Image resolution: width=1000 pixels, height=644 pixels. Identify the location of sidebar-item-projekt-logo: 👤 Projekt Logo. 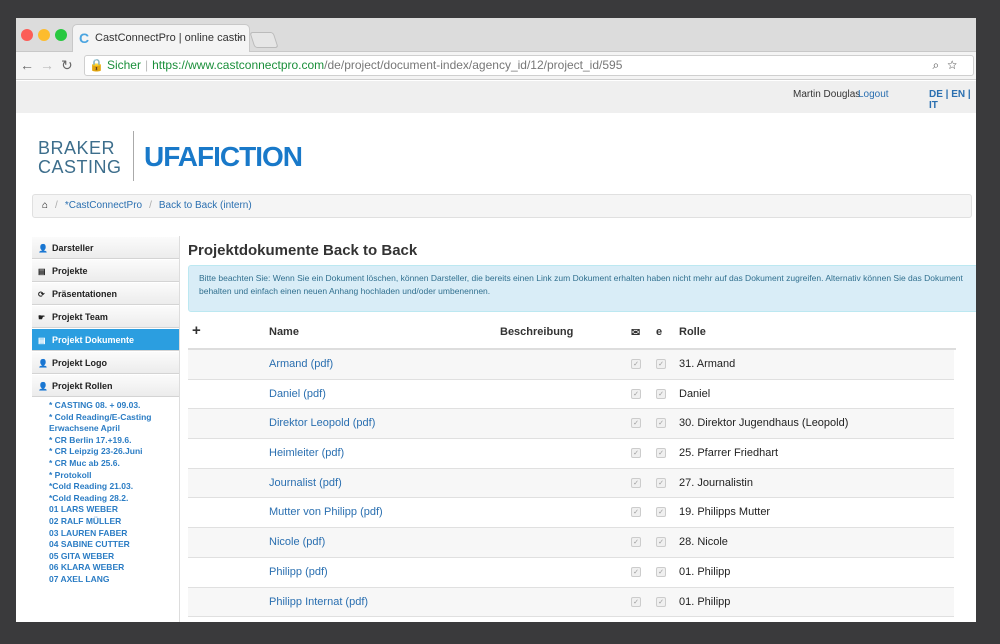
(105, 362).